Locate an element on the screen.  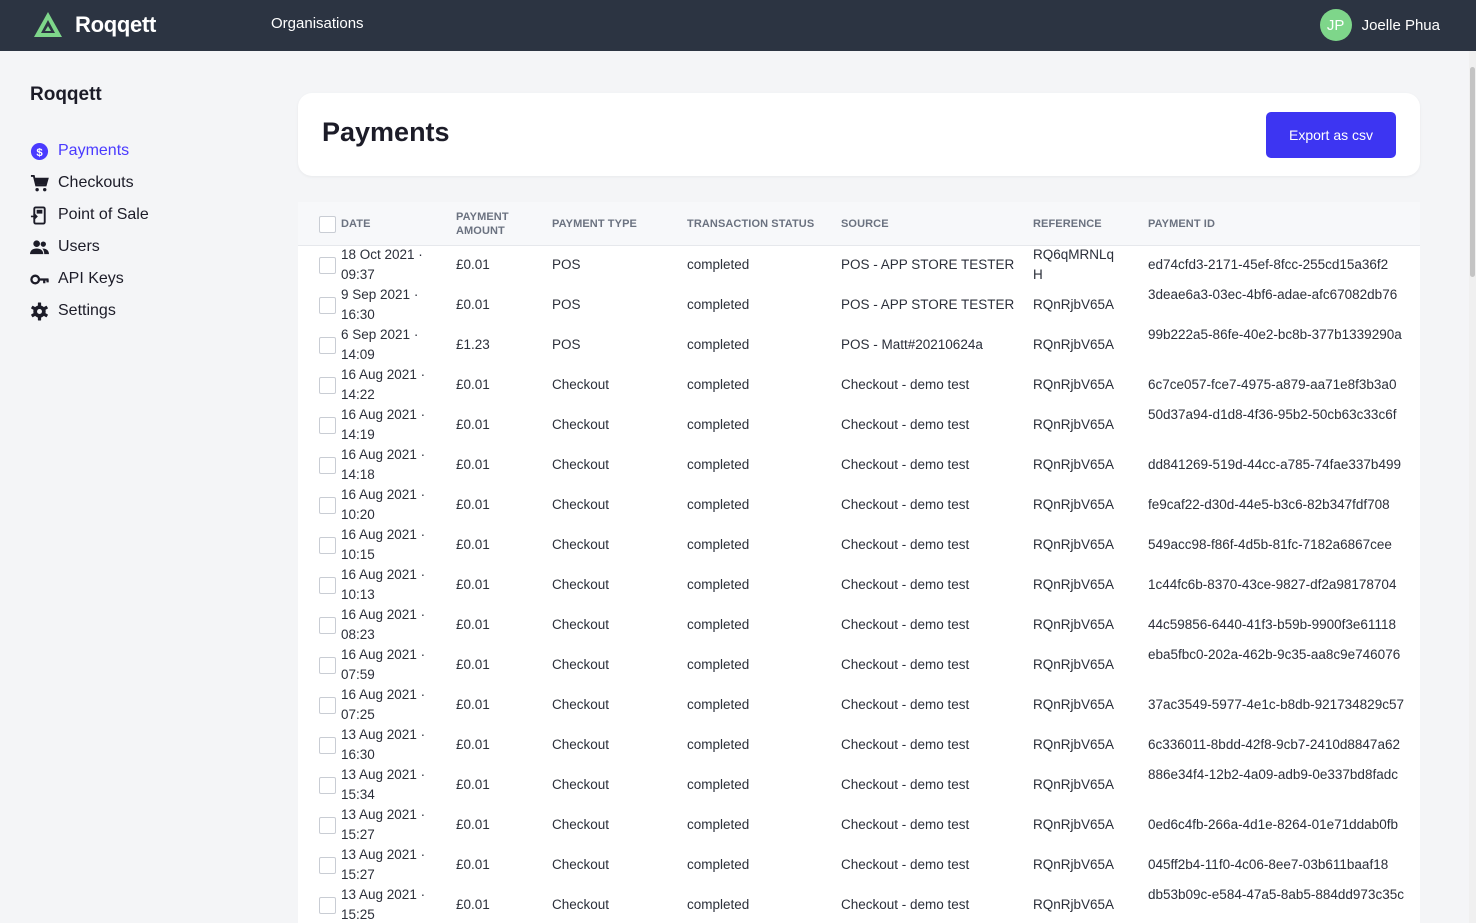
user-menu: JP Joelle Phua is located at coordinates (1379, 25).